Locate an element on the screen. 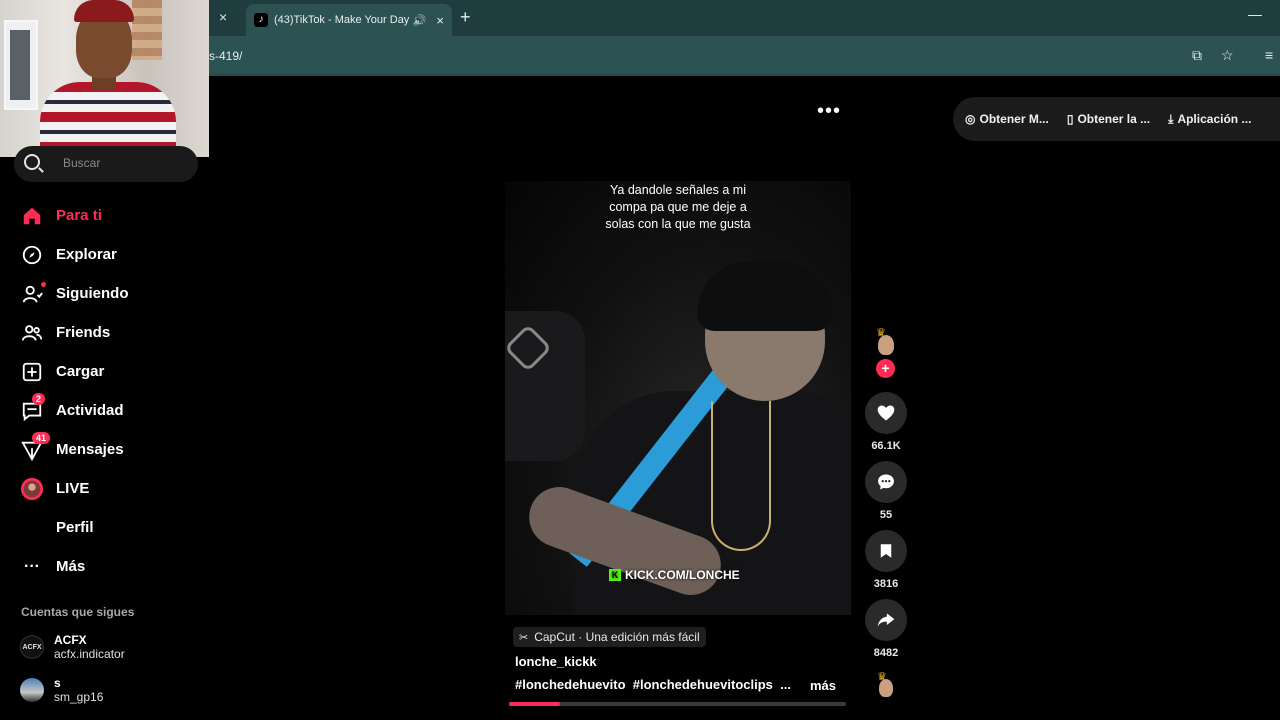 The height and width of the screenshot is (720, 1280). video-progress-bar is located at coordinates (677, 704).